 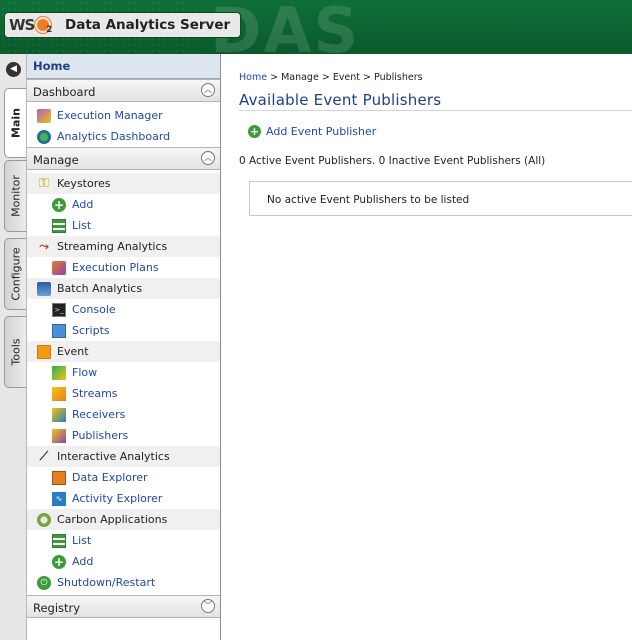 I want to click on breadcrumb: Home > Manage > Event > Publishers, so click(x=331, y=77).